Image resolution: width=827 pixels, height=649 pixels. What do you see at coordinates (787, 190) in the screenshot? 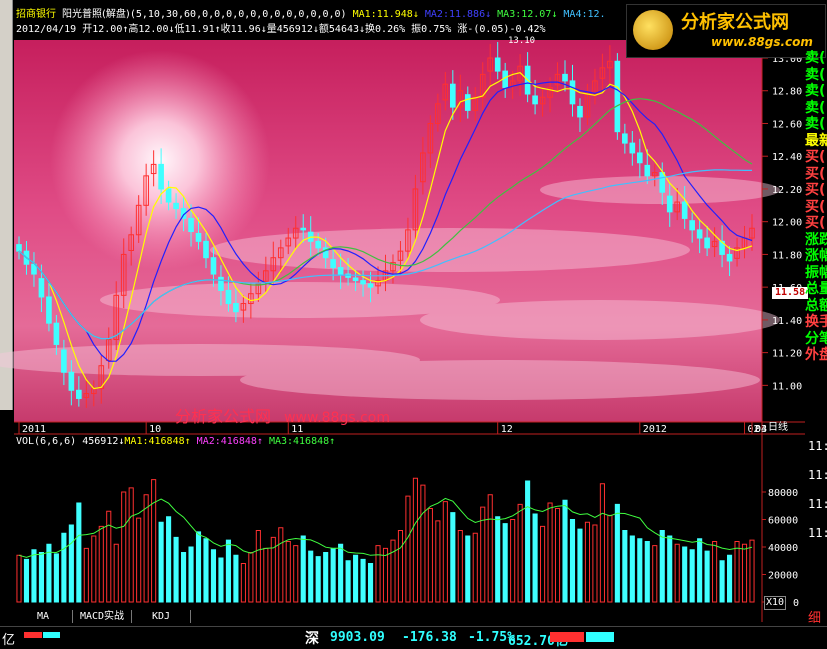
I see `price-tick-4: 12.20` at bounding box center [787, 190].